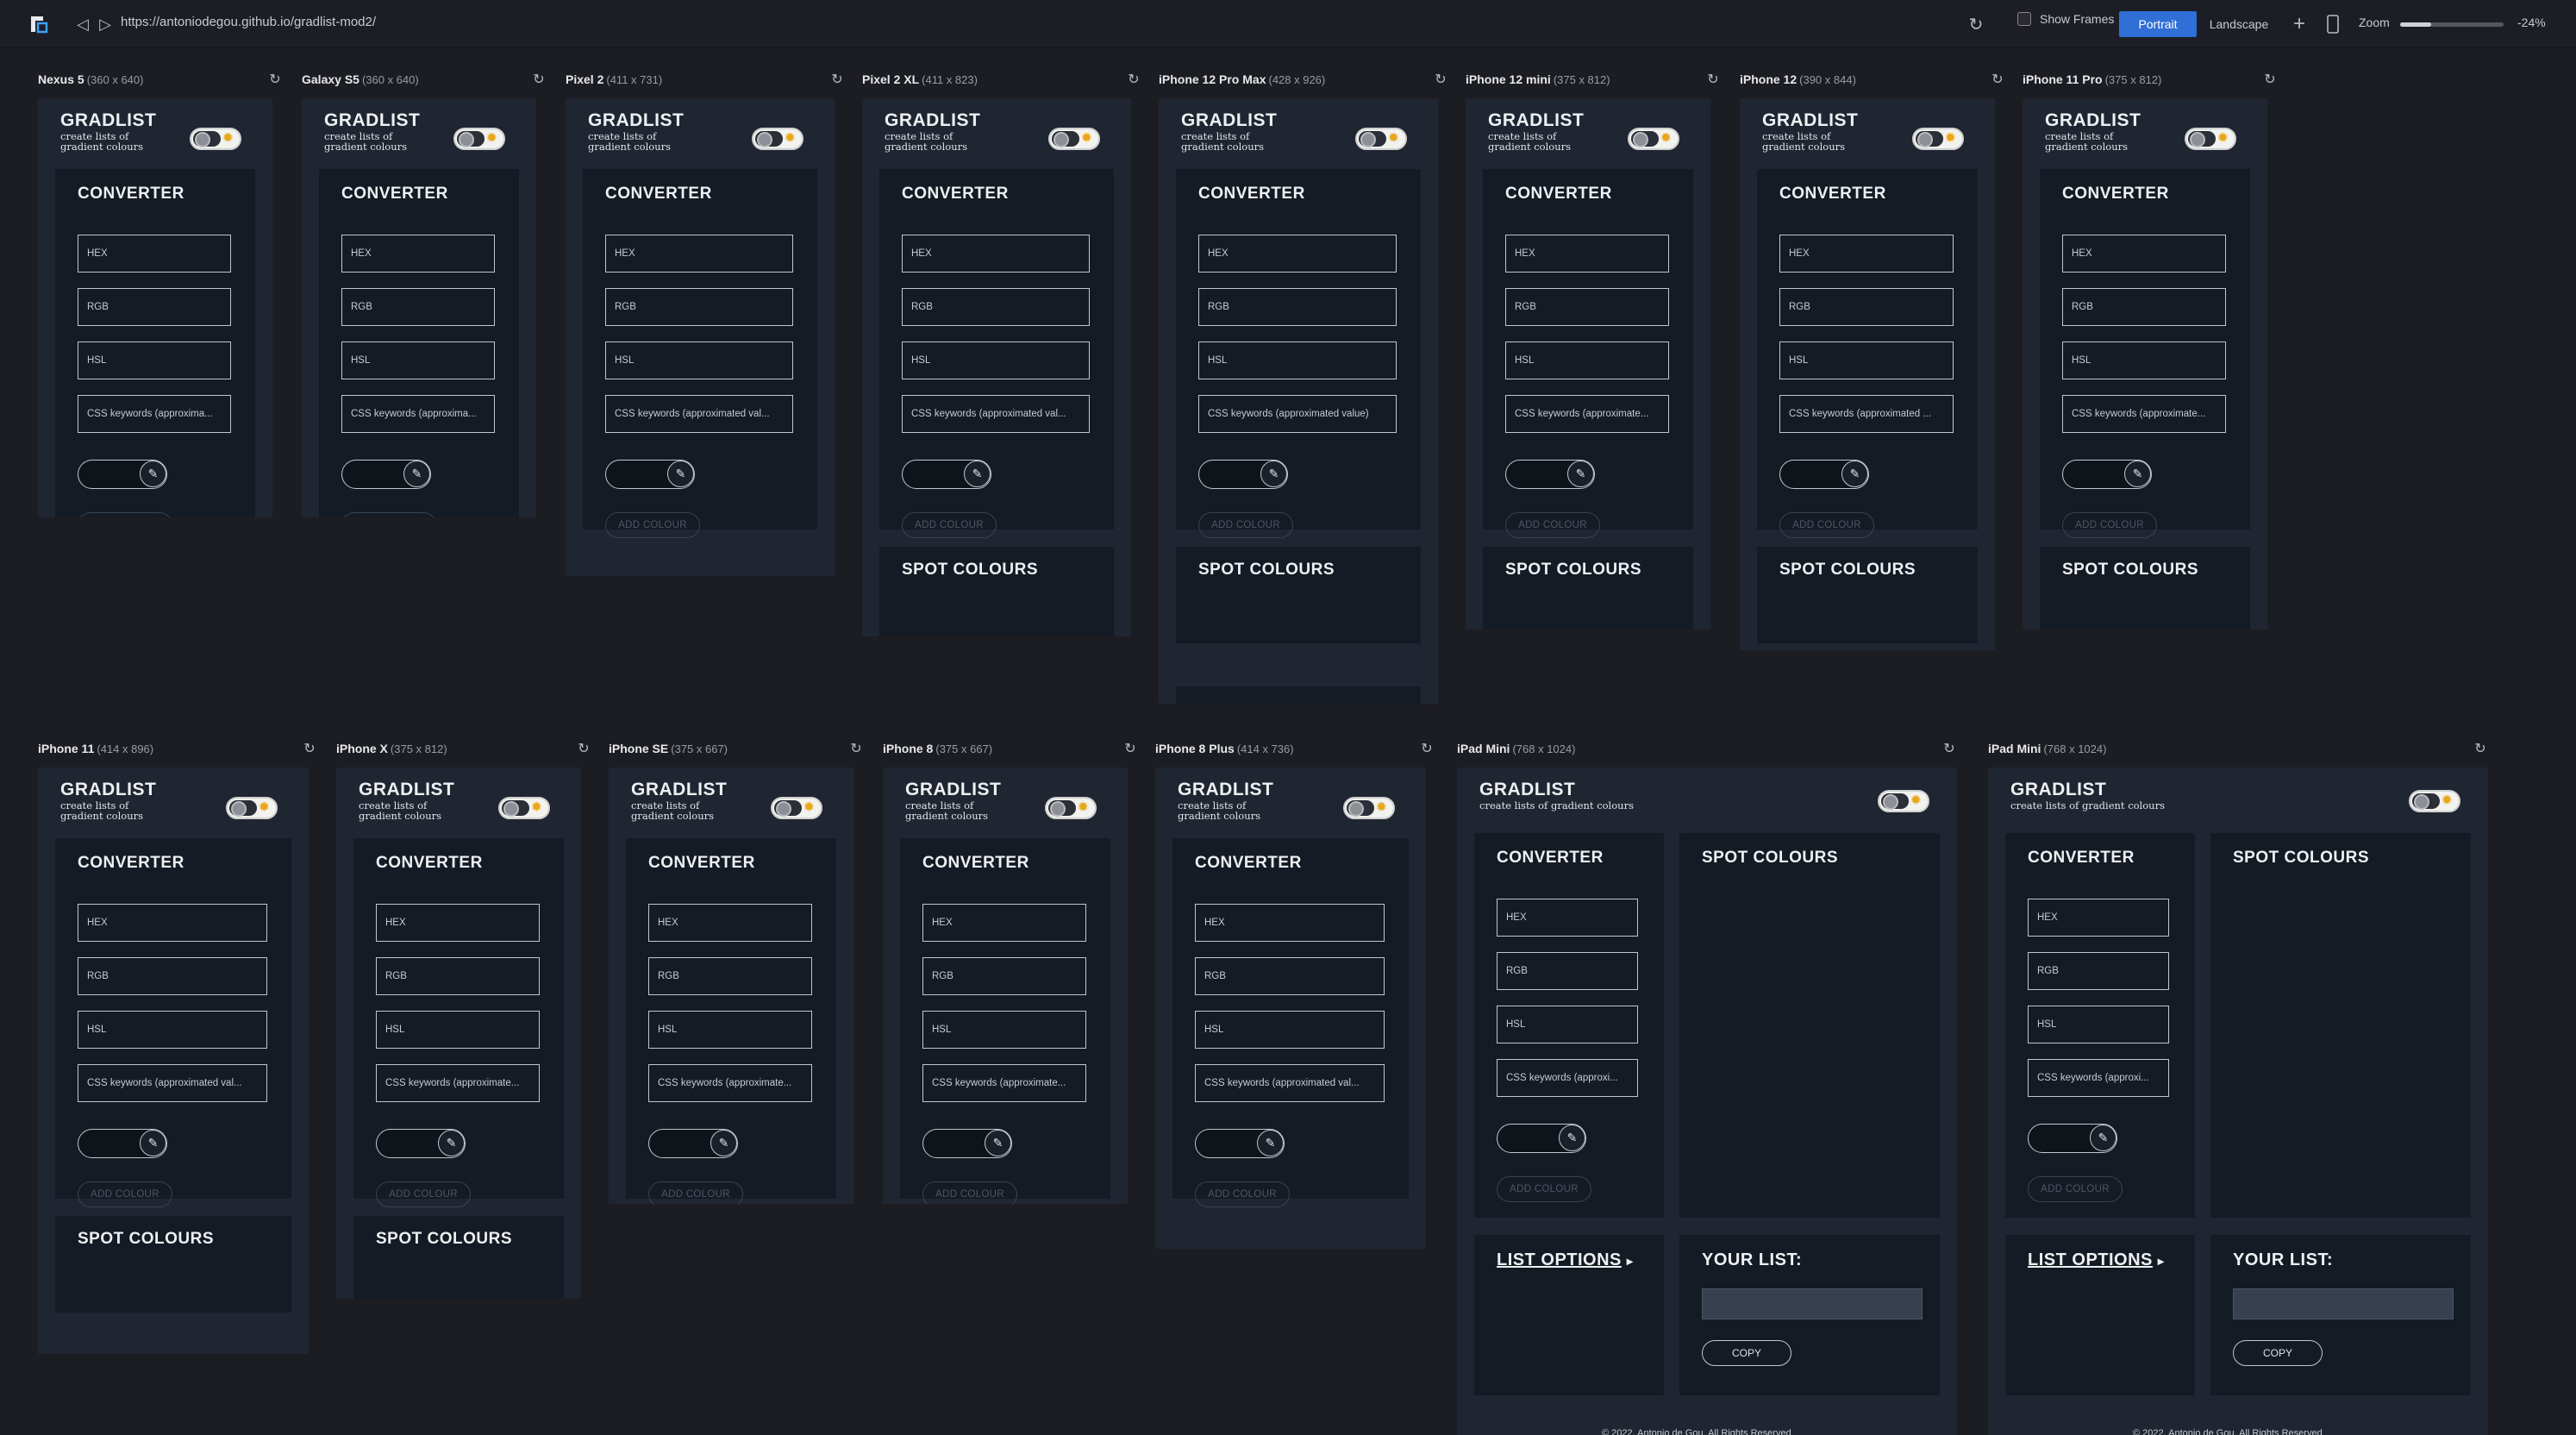 The width and height of the screenshot is (2576, 1435). Describe the element at coordinates (1976, 24) in the screenshot. I see `reload-icon: ↻` at that location.